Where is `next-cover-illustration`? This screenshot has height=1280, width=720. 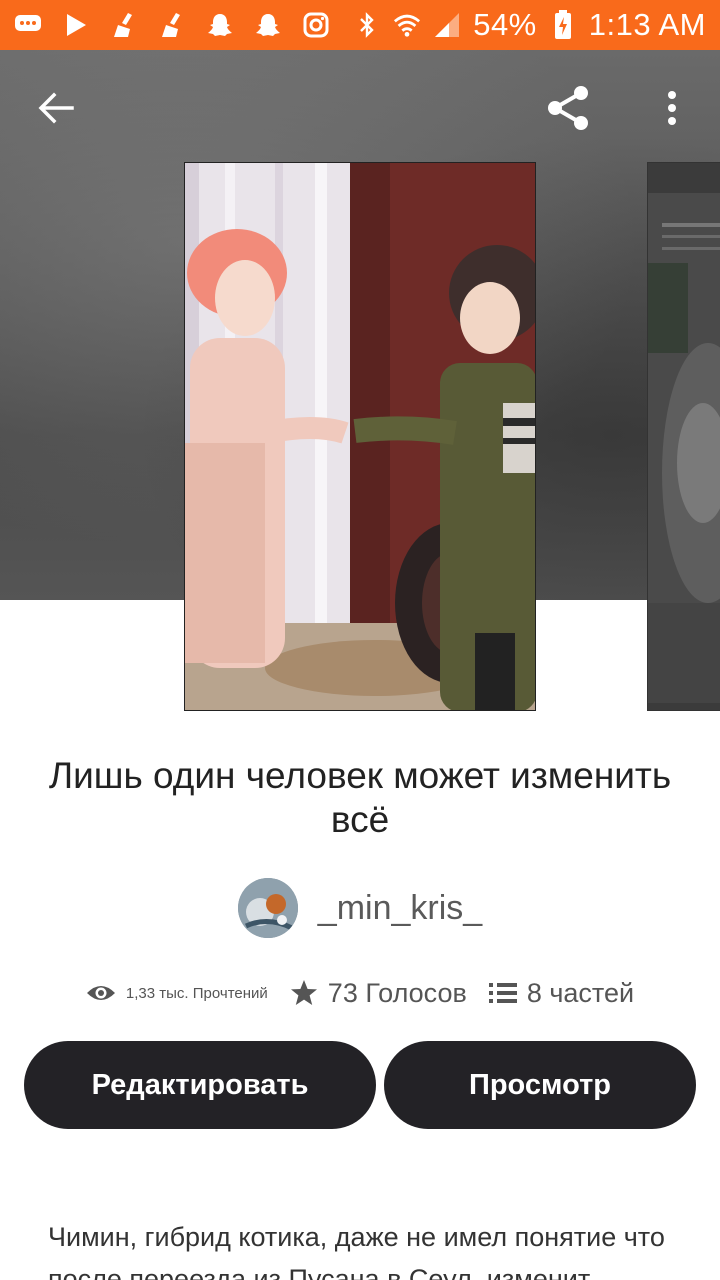
next-cover-illustration is located at coordinates (684, 436).